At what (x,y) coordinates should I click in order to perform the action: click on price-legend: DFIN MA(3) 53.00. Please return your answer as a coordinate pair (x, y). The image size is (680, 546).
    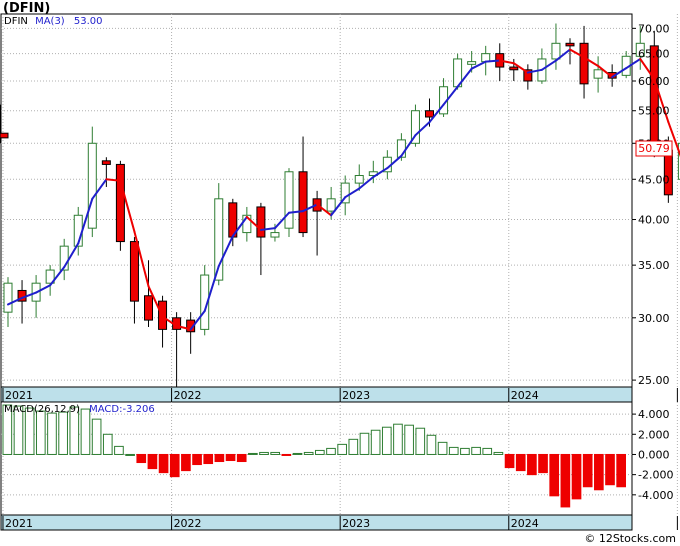
    Looking at the image, I should click on (53, 21).